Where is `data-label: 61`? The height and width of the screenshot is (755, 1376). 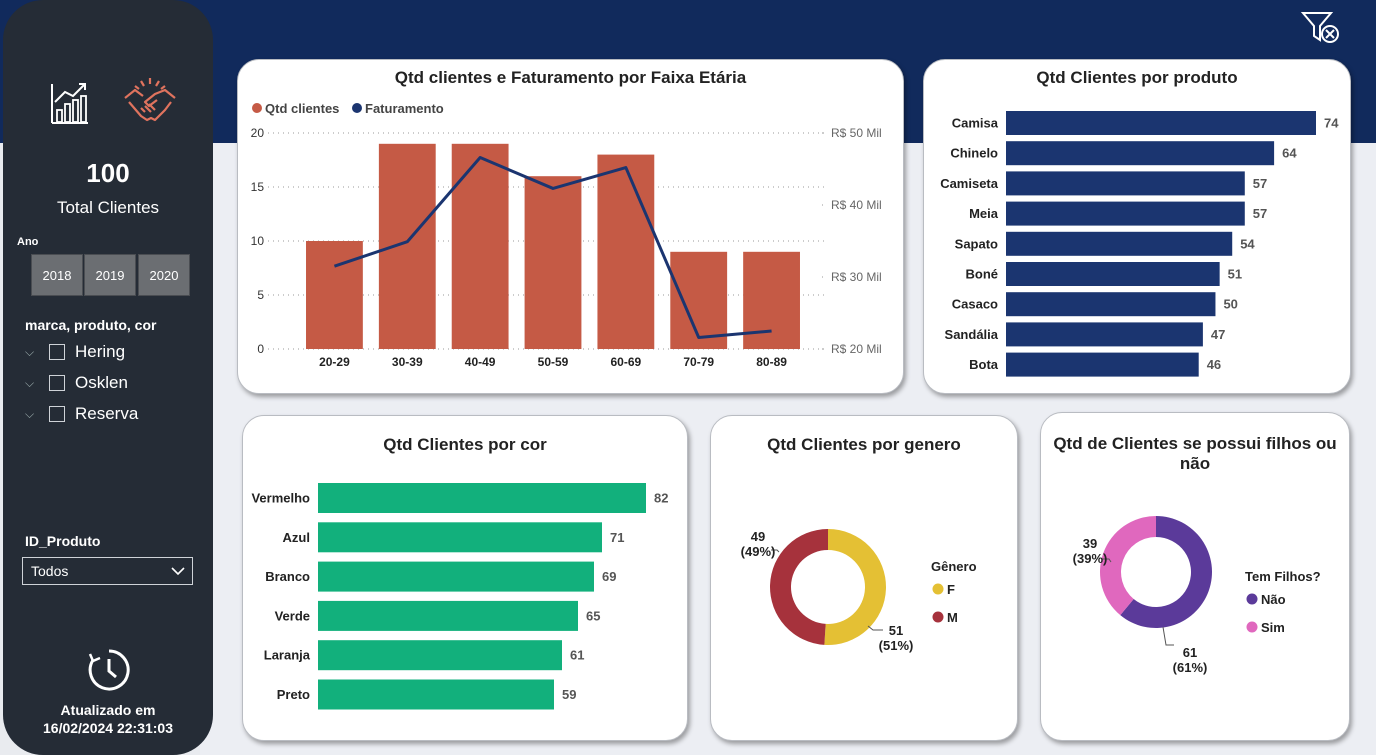
data-label: 61 is located at coordinates (577, 655).